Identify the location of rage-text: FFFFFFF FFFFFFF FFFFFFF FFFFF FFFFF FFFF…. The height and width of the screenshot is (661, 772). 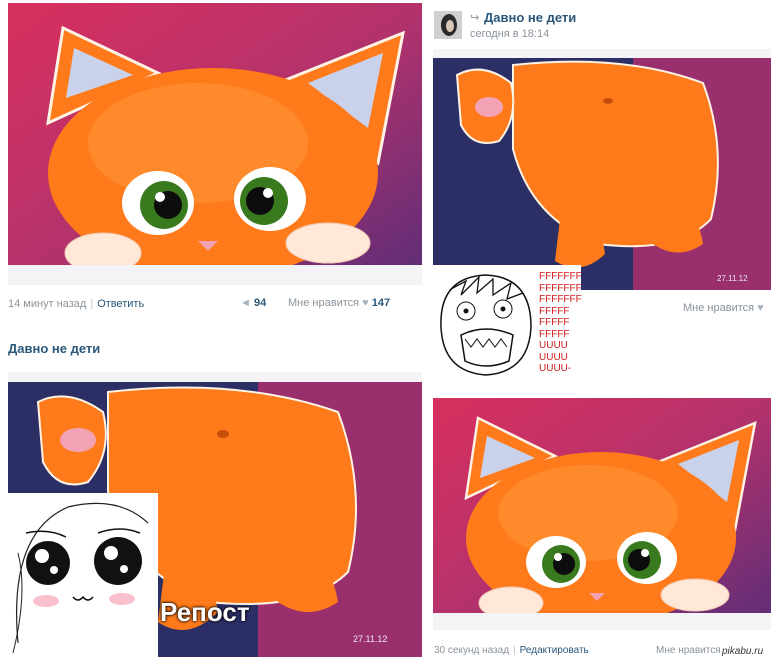
(560, 323).